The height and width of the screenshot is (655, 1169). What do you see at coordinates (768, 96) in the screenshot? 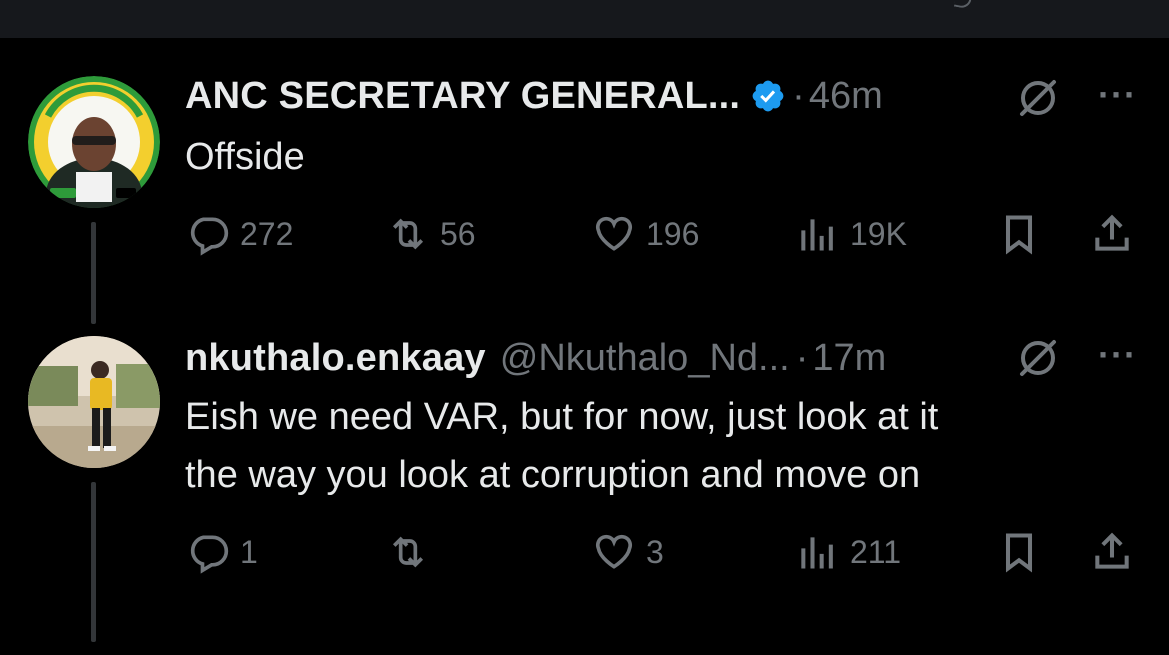
I see `verified-badge-icon` at bounding box center [768, 96].